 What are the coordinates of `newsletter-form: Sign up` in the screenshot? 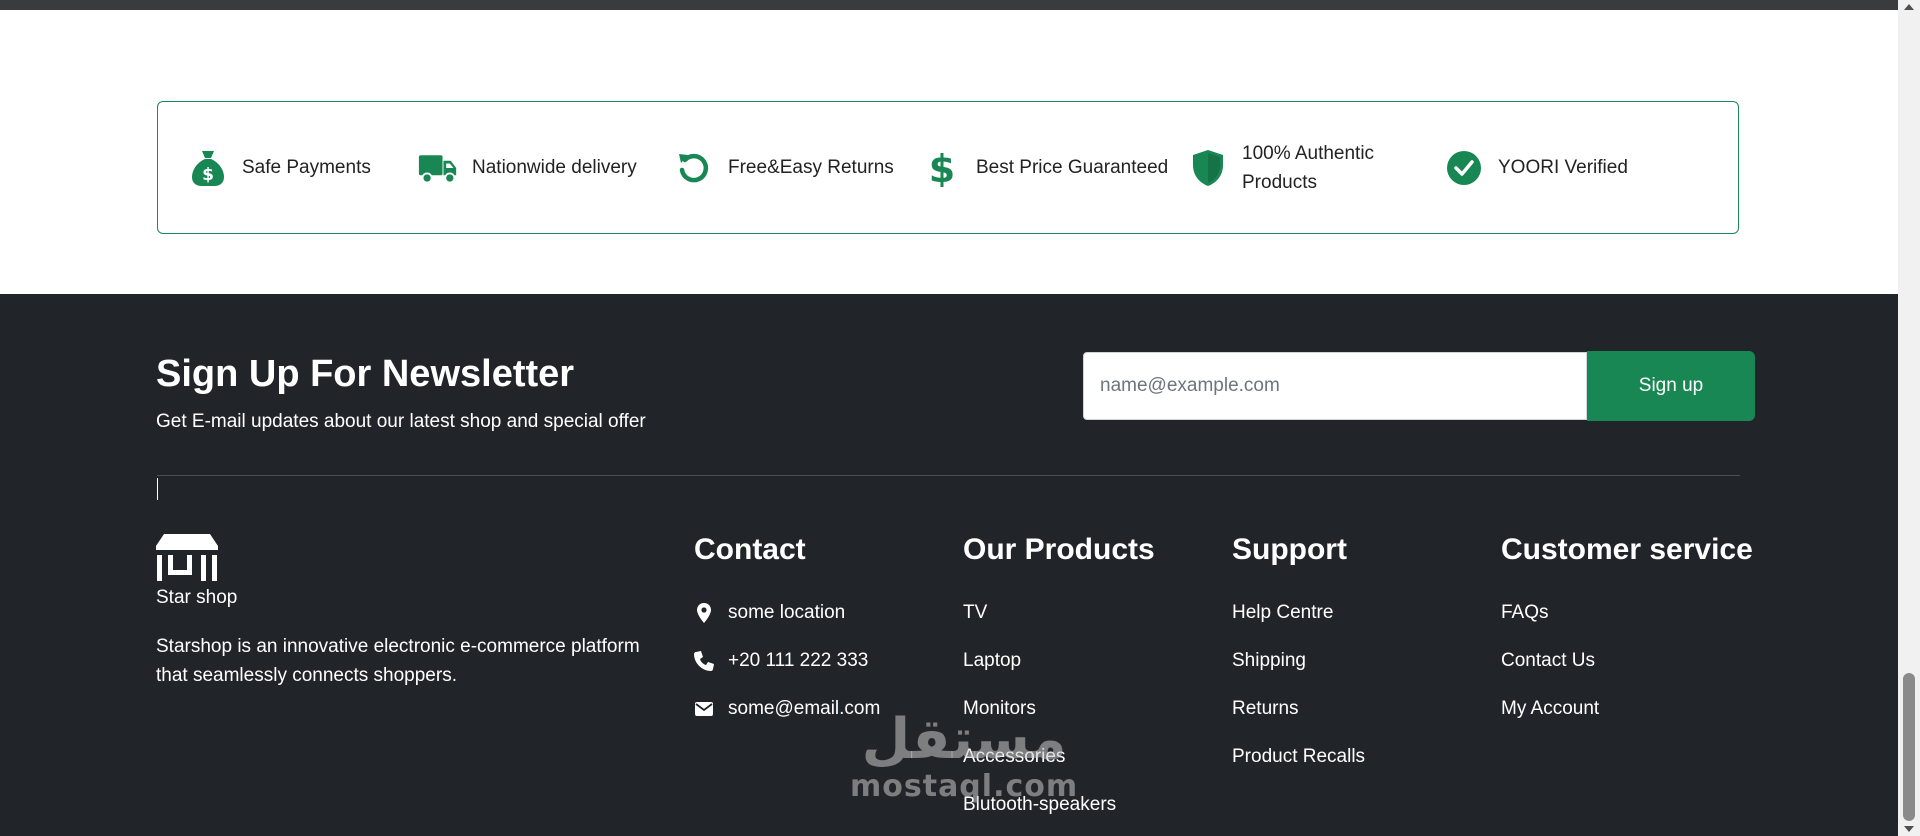 It's located at (1419, 386).